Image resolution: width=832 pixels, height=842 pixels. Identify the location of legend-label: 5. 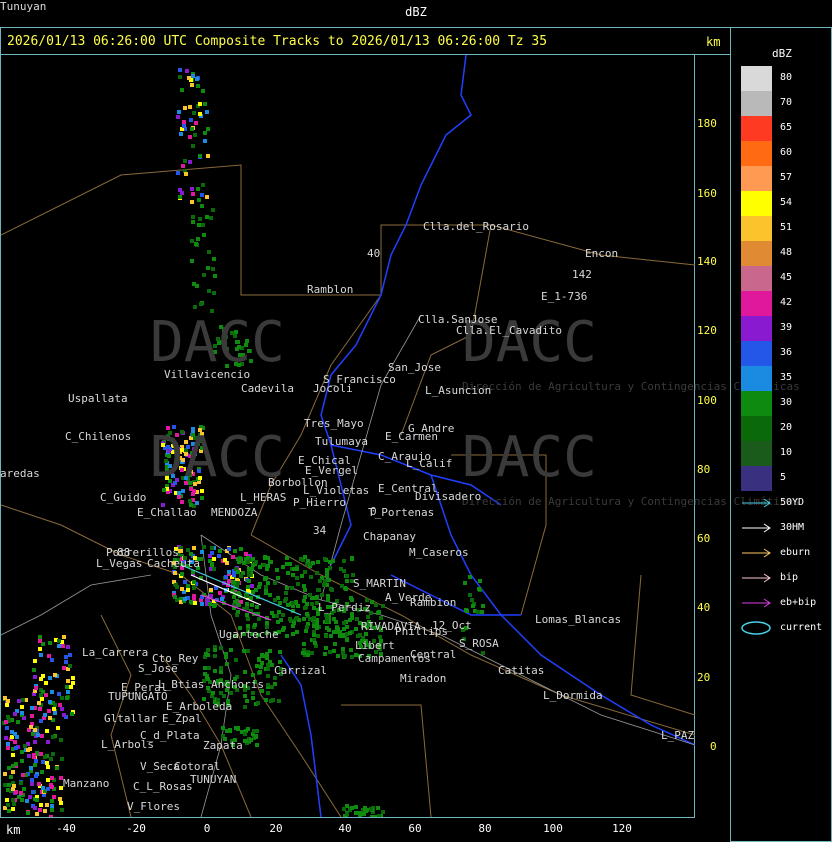
(783, 477).